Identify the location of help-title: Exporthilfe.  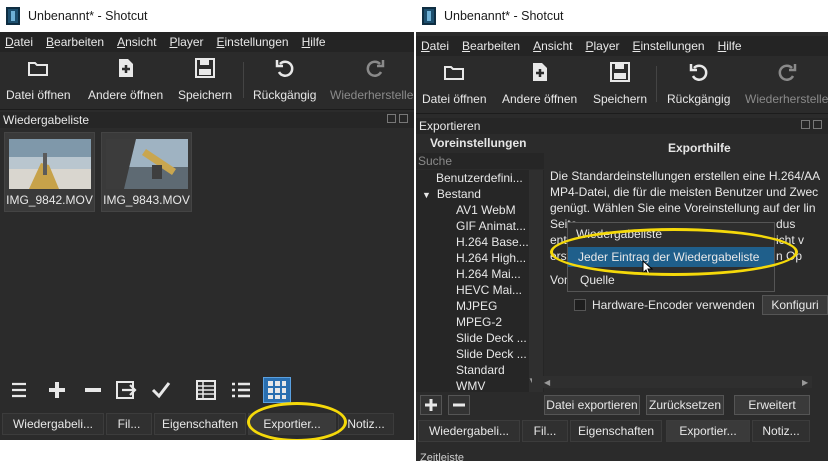
(699, 148).